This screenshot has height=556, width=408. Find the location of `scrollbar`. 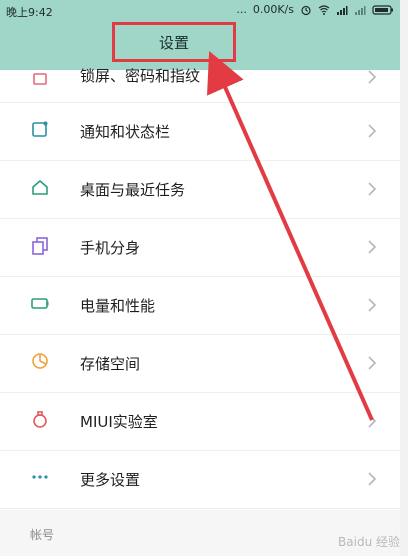

scrollbar is located at coordinates (404, 278).